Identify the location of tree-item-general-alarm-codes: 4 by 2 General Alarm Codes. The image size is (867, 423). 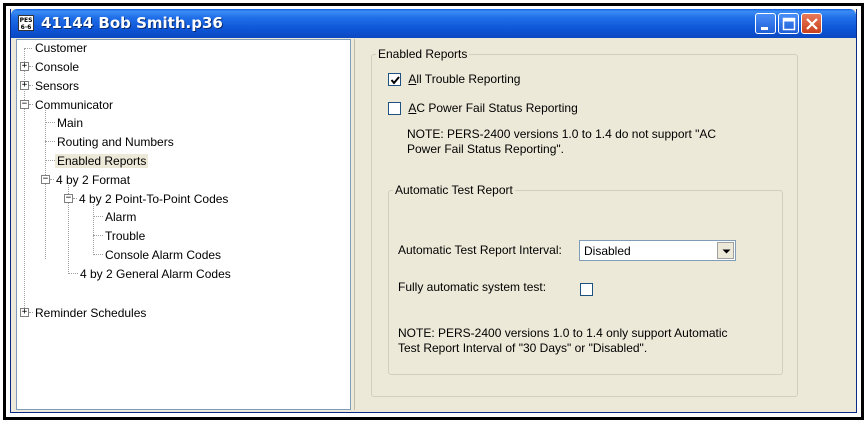
(155, 274).